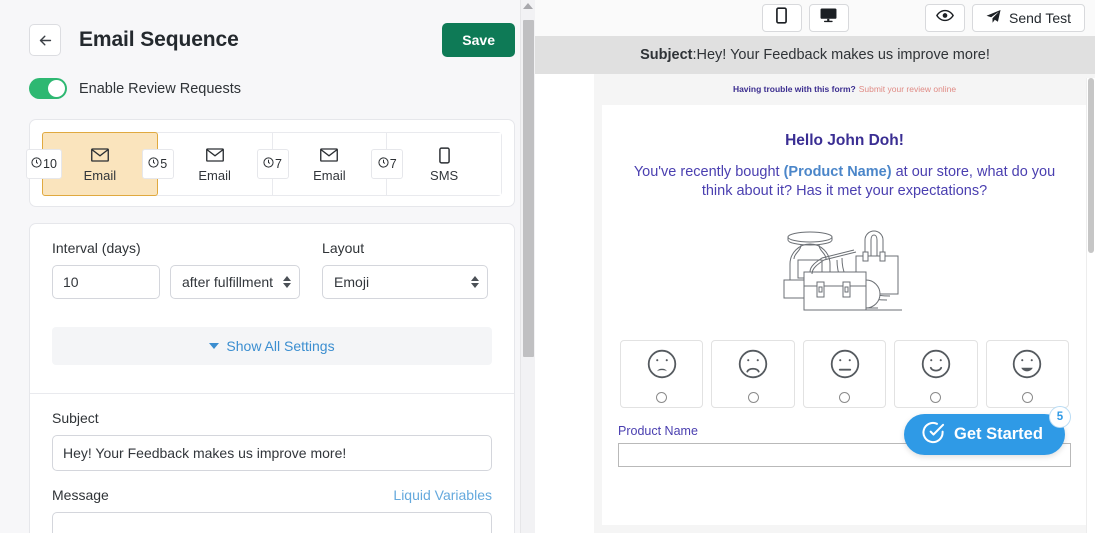 The width and height of the screenshot is (1095, 533). What do you see at coordinates (1027, 366) in the screenshot?
I see `very-happy-face-icon` at bounding box center [1027, 366].